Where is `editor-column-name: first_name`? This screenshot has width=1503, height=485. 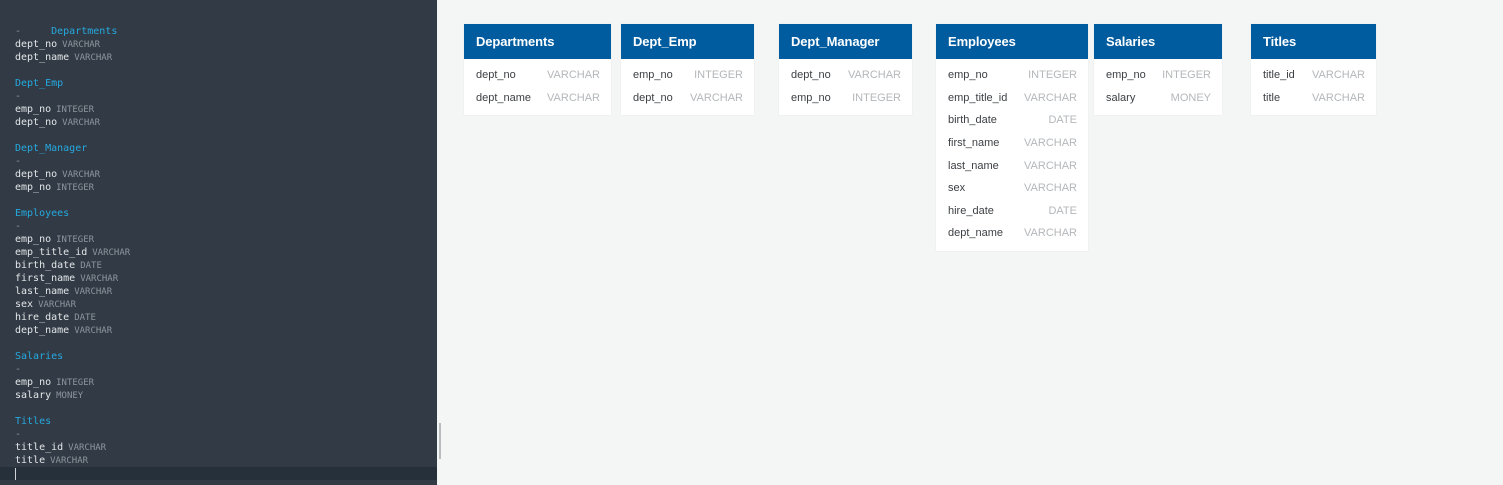
editor-column-name: first_name is located at coordinates (45, 278).